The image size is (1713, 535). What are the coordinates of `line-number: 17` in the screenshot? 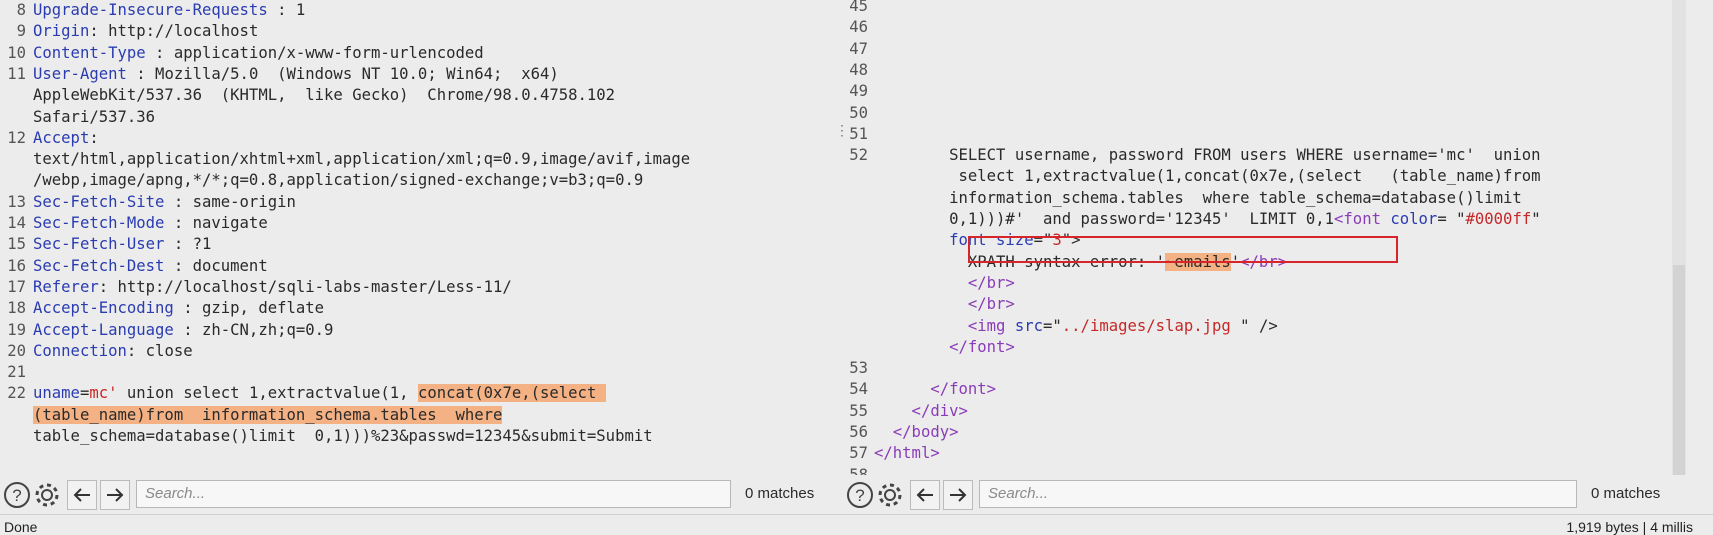 It's located at (16, 286).